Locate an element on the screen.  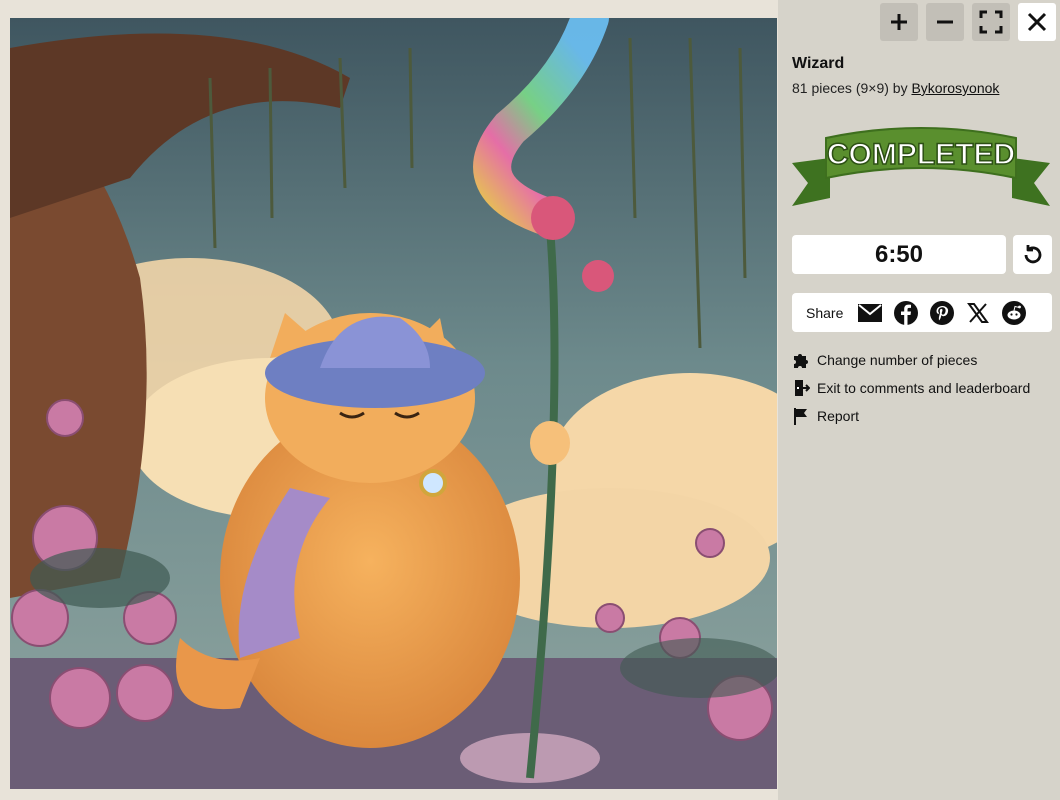
report-link: Report is located at coordinates (825, 416).